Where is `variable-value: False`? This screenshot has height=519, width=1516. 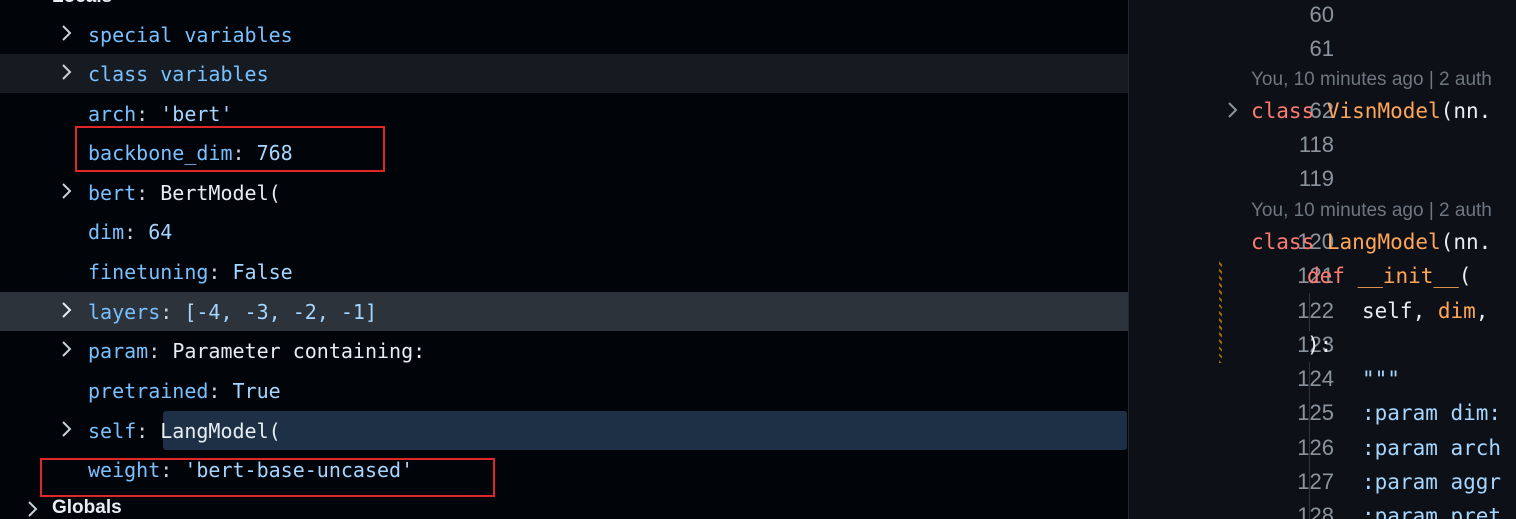 variable-value: False is located at coordinates (262, 272).